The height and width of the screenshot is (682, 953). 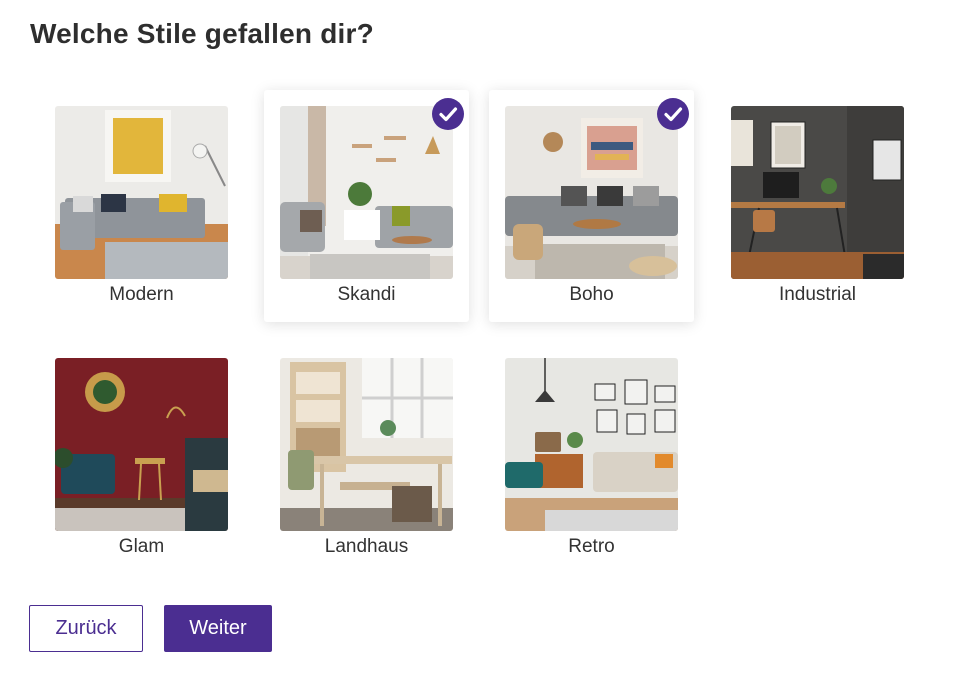 What do you see at coordinates (366, 444) in the screenshot?
I see `style-image-landhaus` at bounding box center [366, 444].